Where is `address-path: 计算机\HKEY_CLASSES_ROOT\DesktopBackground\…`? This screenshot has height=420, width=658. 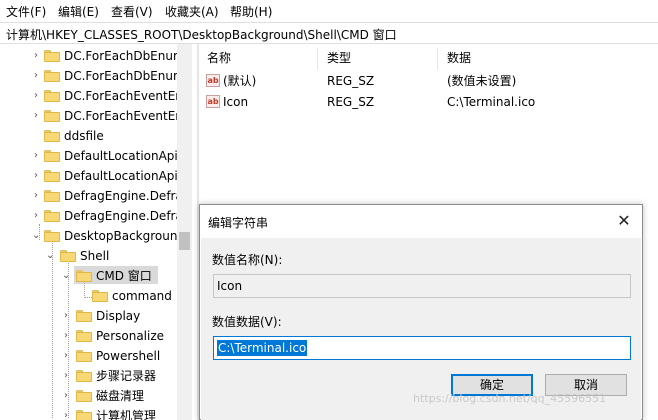 address-path: 计算机\HKEY_CLASSES_ROOT\DesktopBackground\… is located at coordinates (201, 34).